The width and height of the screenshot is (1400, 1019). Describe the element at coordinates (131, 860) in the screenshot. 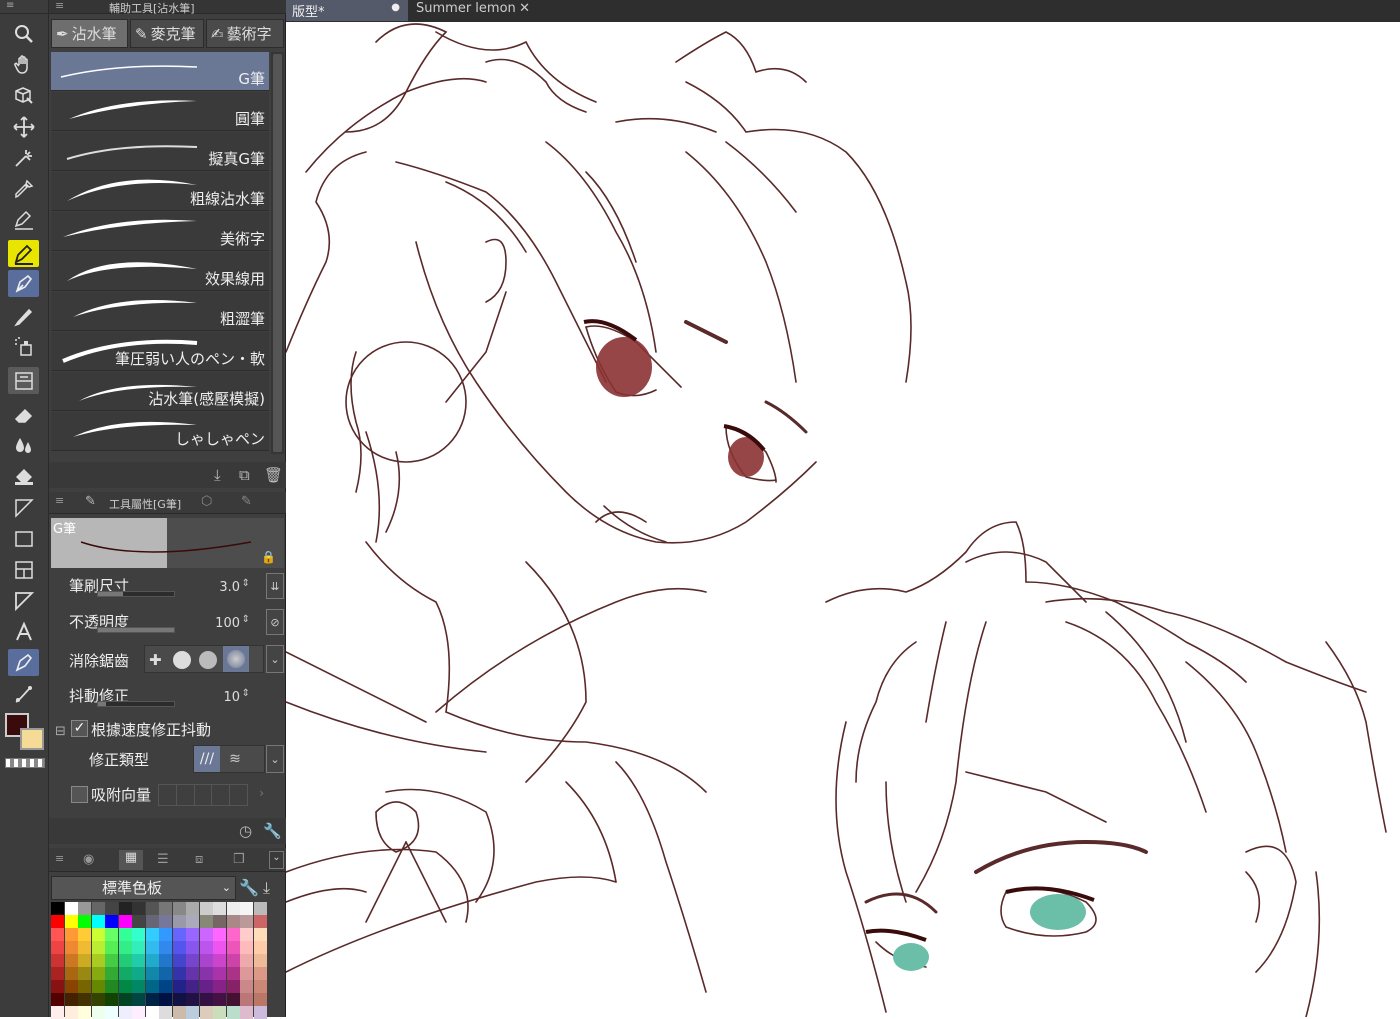

I see `color-set-tab-icon: ▦` at that location.